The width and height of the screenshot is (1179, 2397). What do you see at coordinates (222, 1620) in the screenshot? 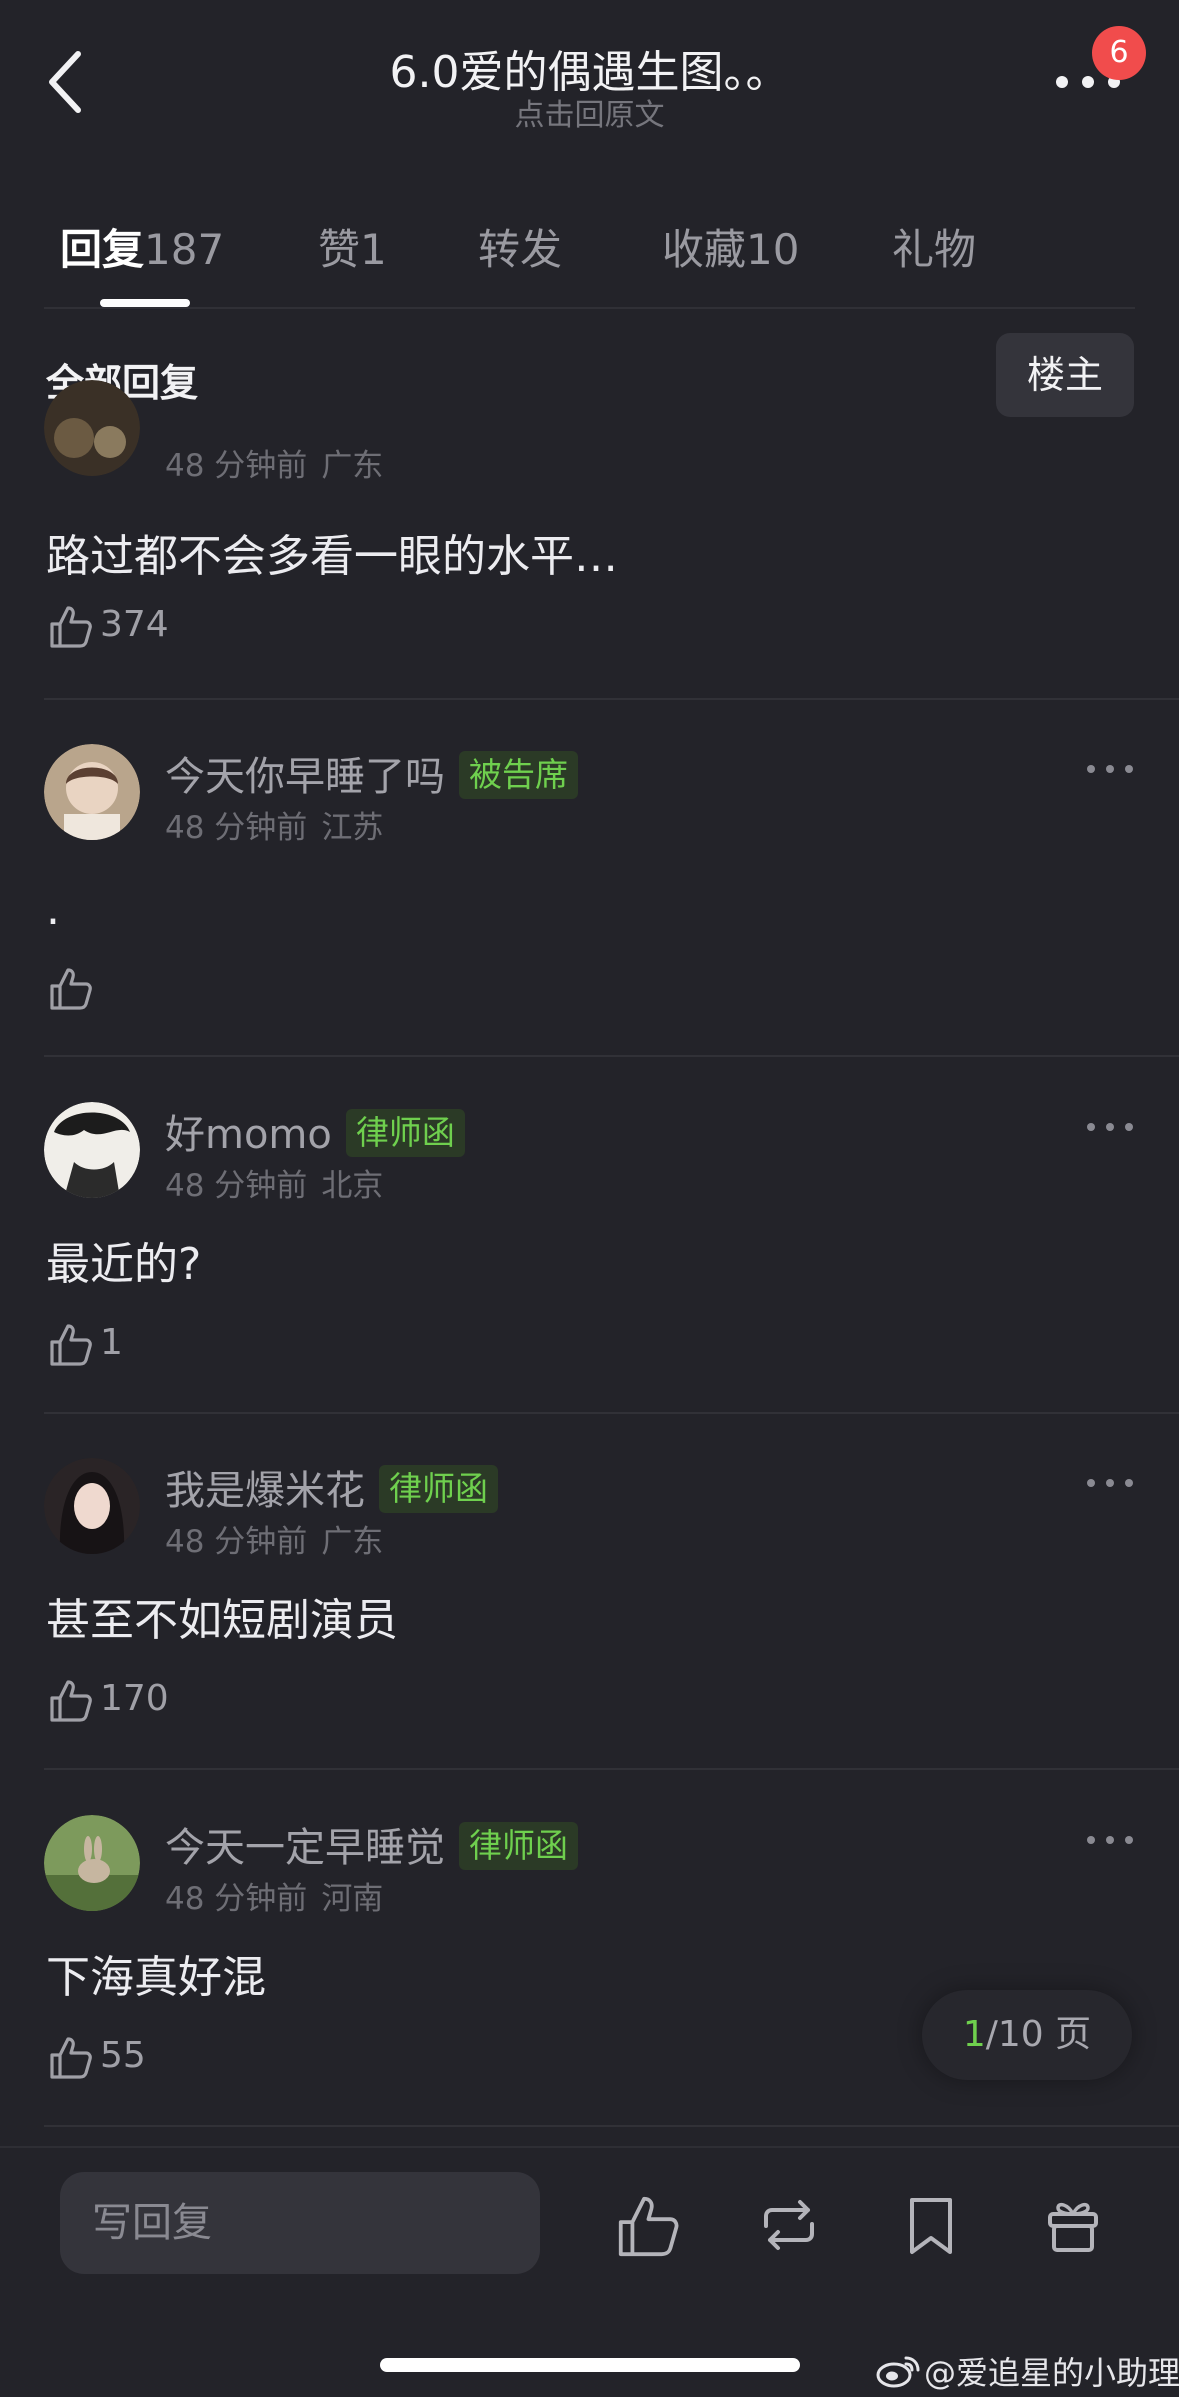
I see `comment-text: 甚至不如短剧演员` at bounding box center [222, 1620].